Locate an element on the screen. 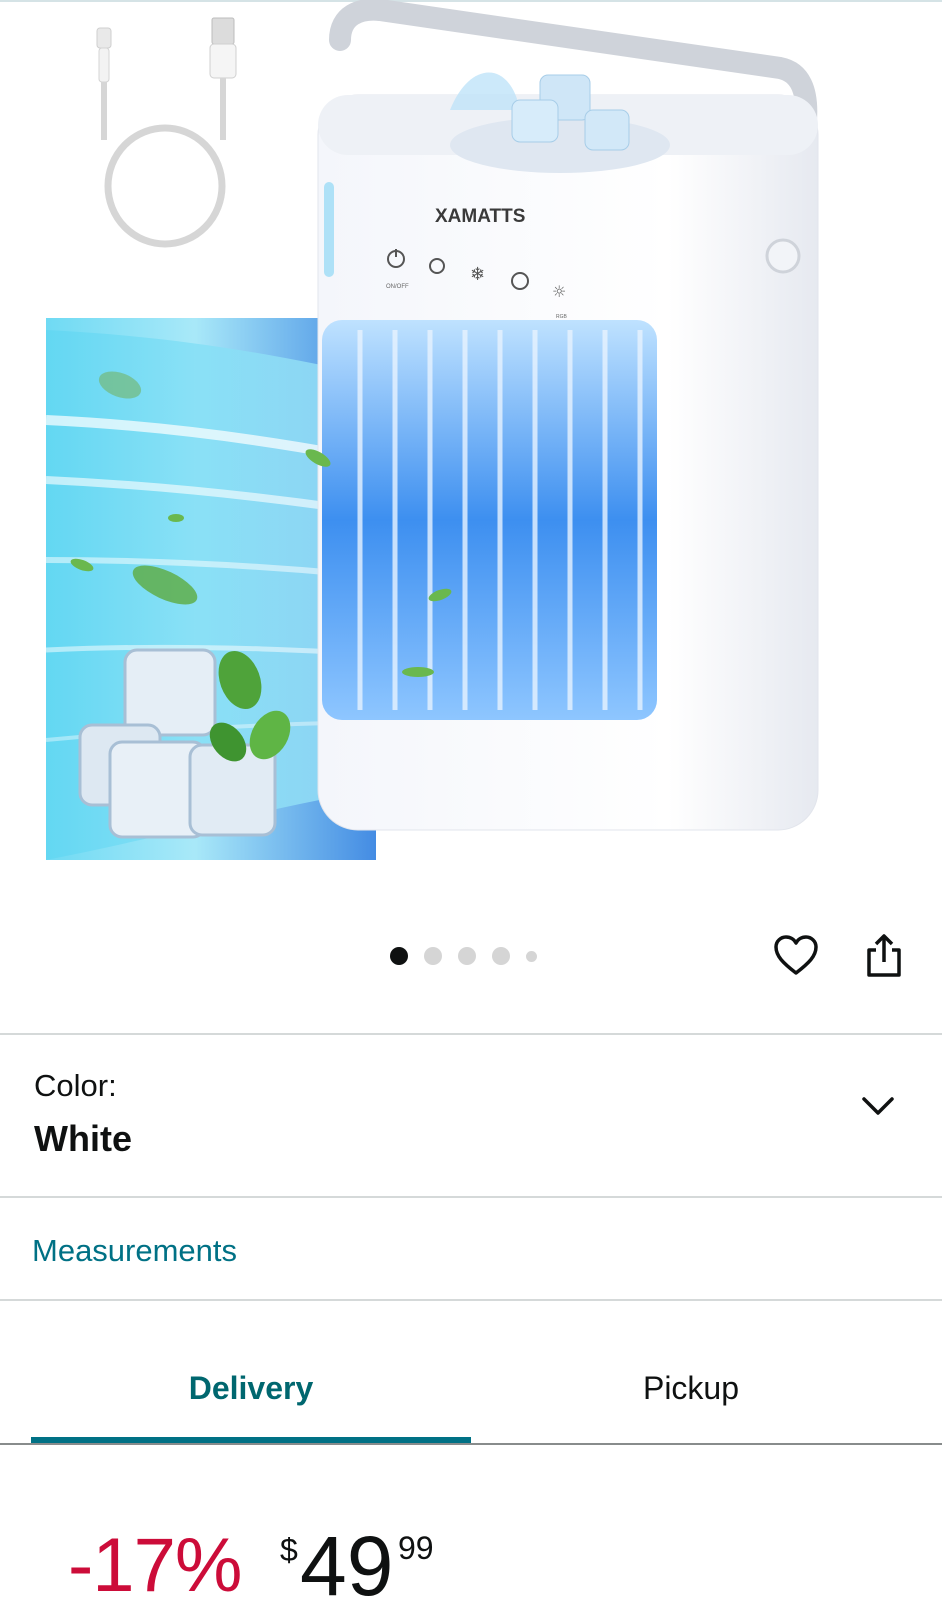 The width and height of the screenshot is (942, 1600). color-selector: Color: White is located at coordinates (471, 1117).